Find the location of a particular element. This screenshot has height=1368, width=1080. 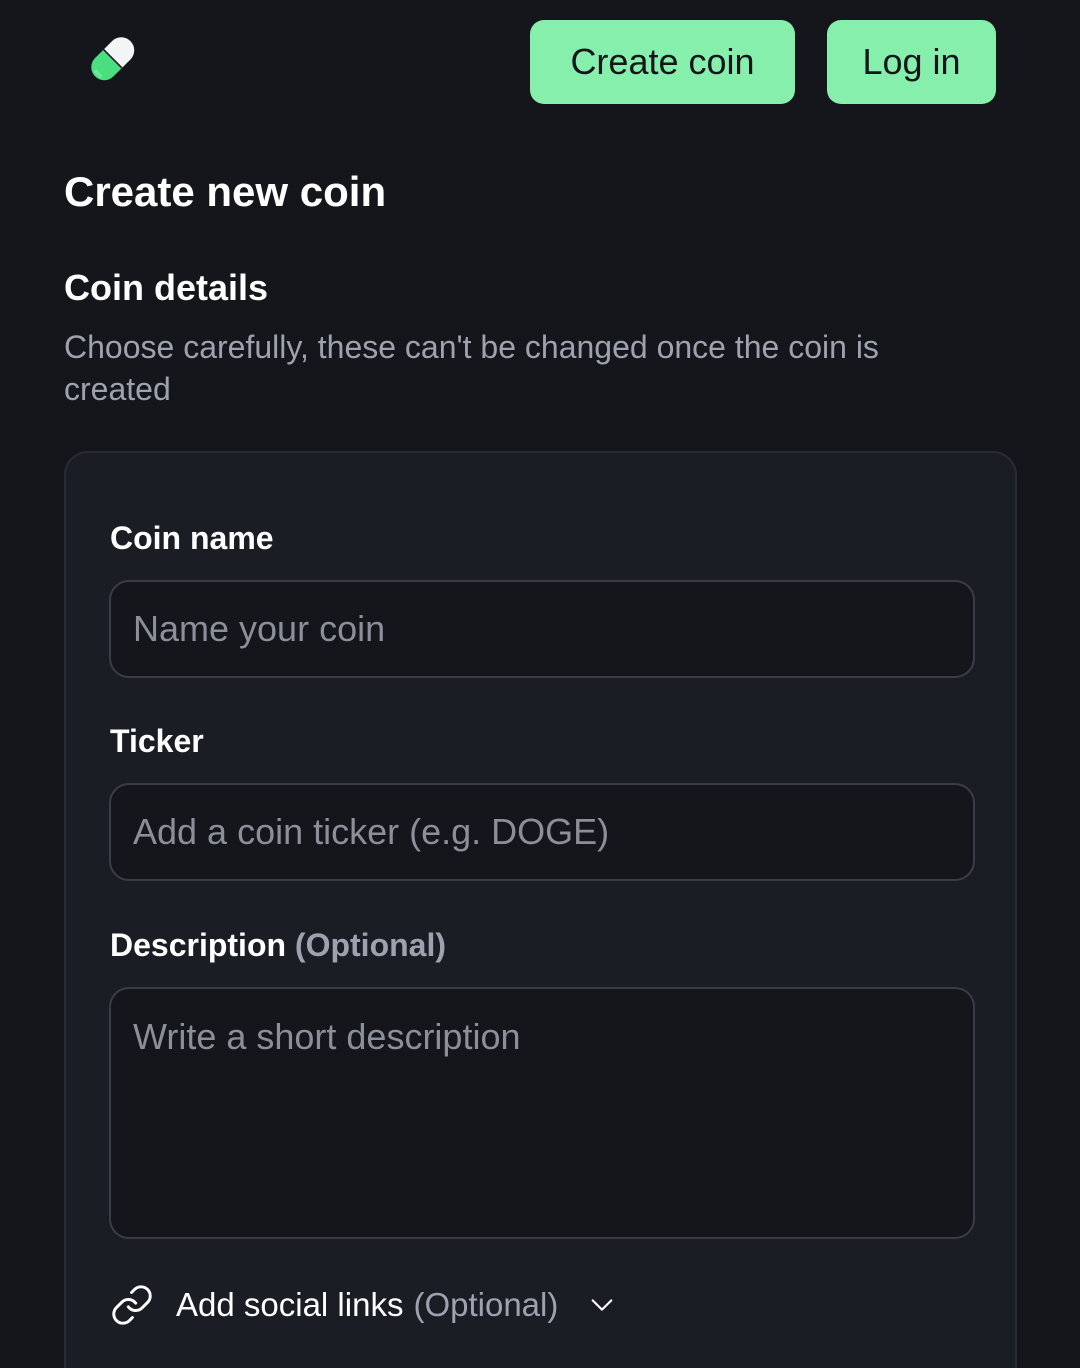

chevron-down-icon is located at coordinates (602, 1305).